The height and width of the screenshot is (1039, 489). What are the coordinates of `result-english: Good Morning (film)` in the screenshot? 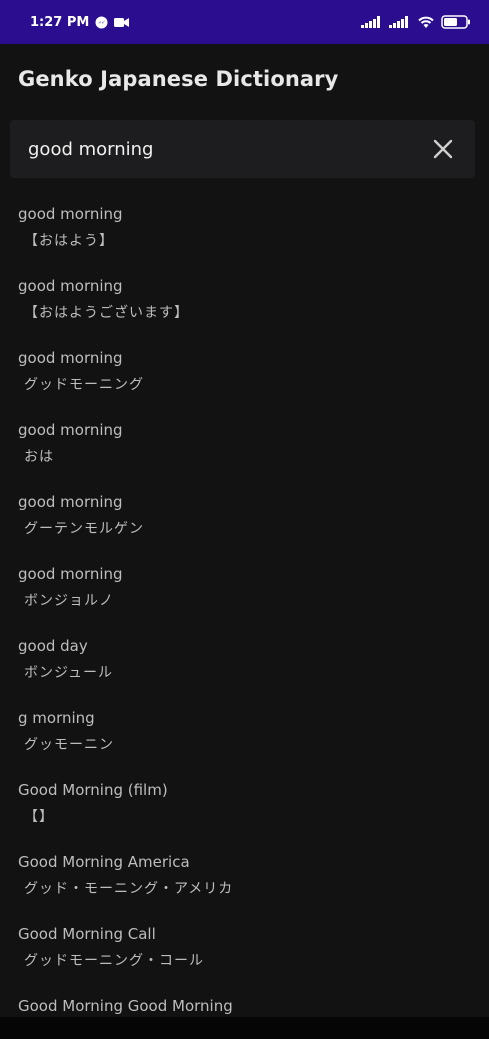 It's located at (93, 790).